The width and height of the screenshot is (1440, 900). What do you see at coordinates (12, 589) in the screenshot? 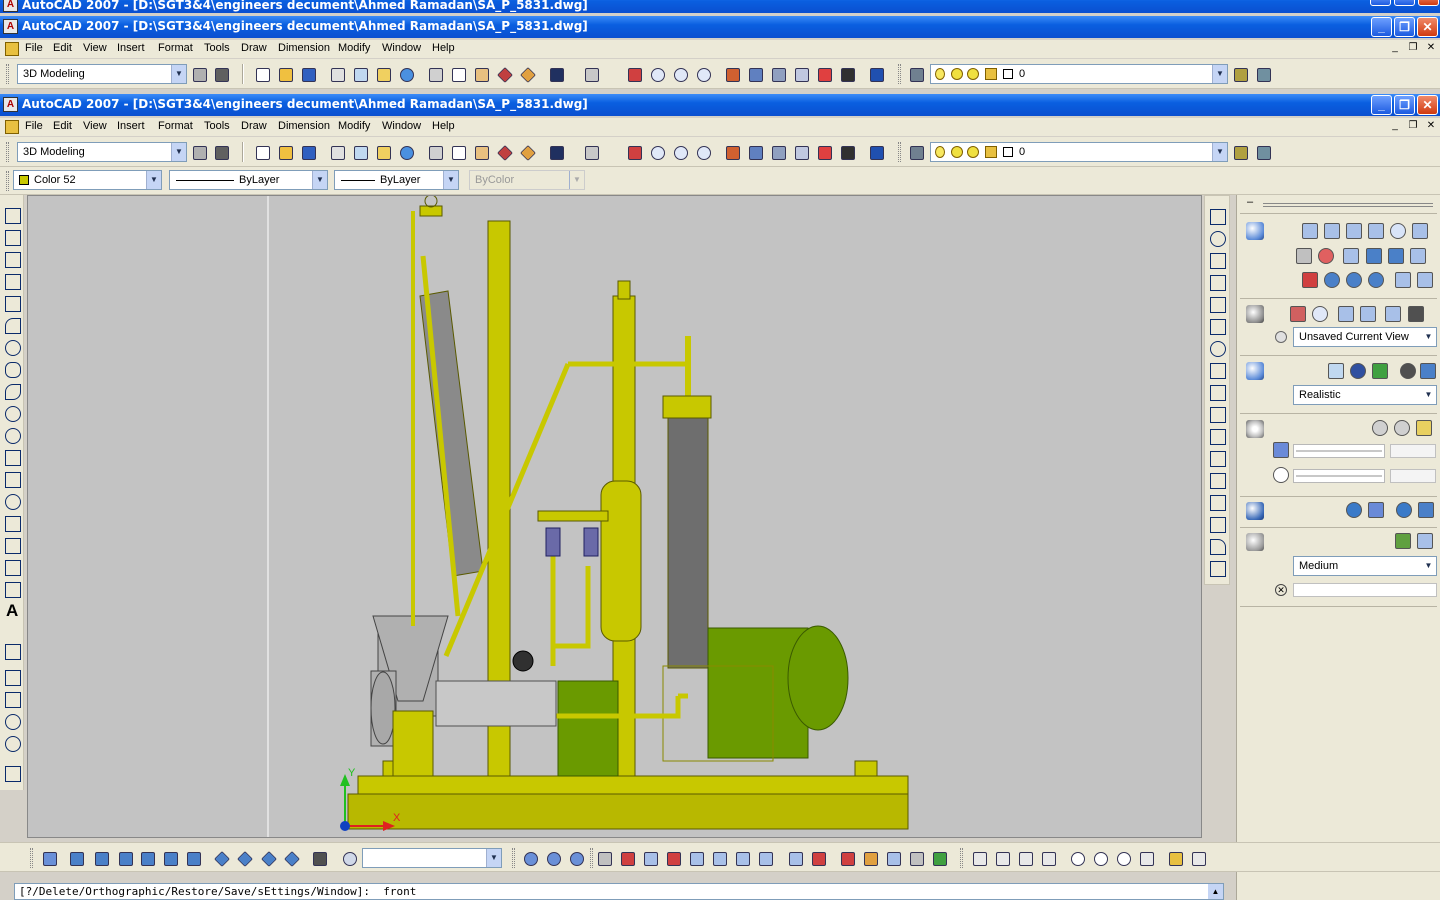
I see `table-icon` at bounding box center [12, 589].